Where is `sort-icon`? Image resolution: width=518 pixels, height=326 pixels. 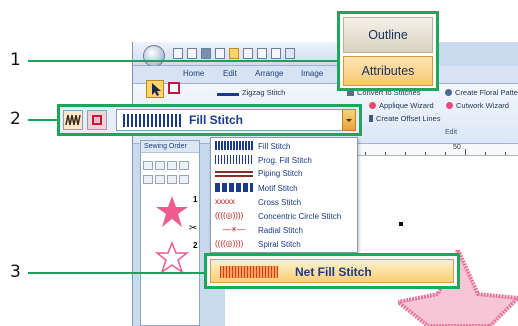
sort-icon is located at coordinates (148, 165).